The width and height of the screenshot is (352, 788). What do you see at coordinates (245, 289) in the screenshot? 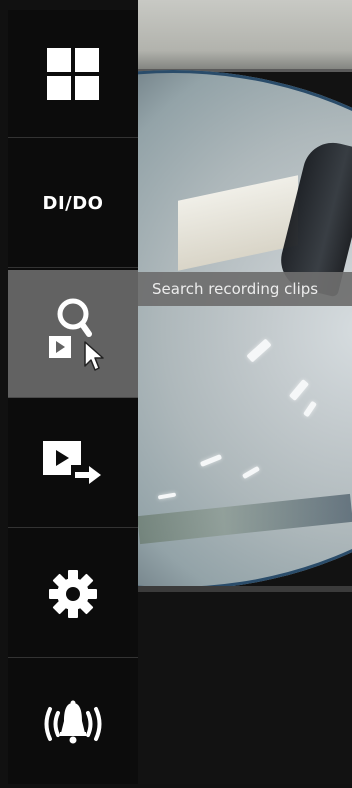
I see `search-tooltip: Search recording clips` at bounding box center [245, 289].